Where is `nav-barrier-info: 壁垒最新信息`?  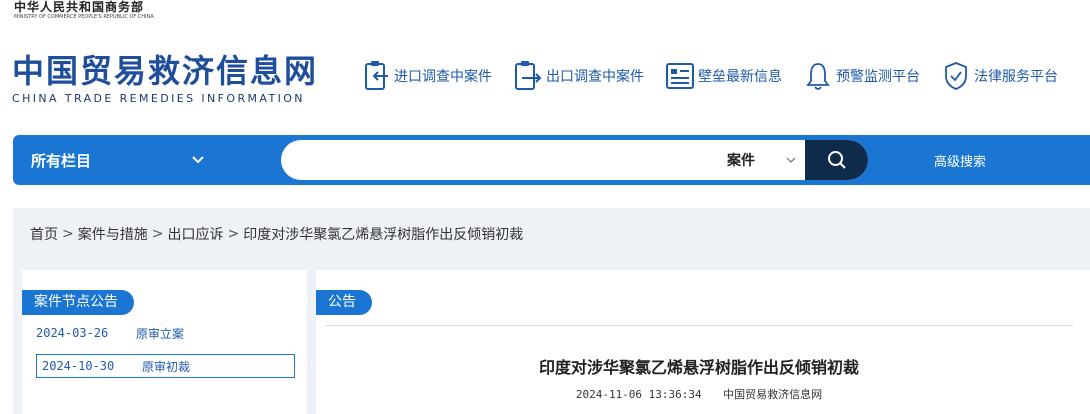
nav-barrier-info: 壁垒最新信息 is located at coordinates (724, 76).